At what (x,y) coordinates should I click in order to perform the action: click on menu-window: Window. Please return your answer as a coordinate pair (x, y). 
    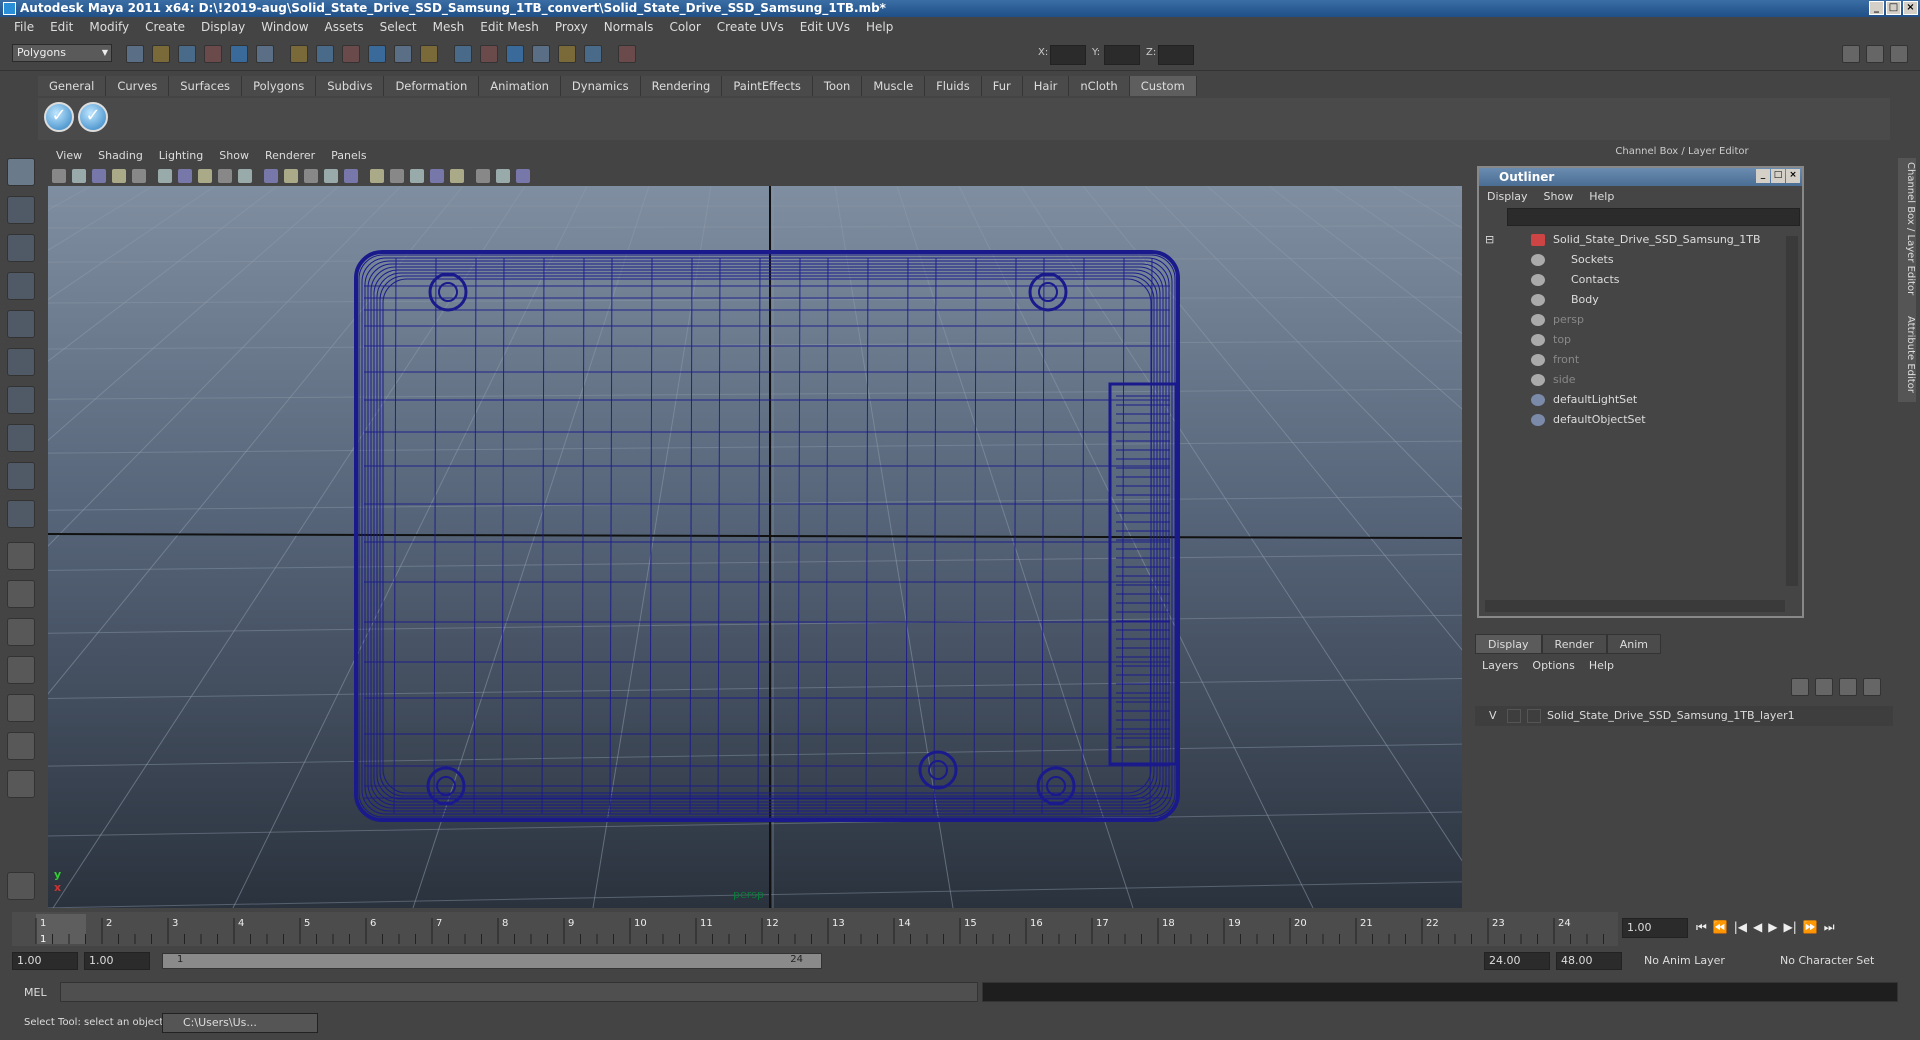
    Looking at the image, I should click on (284, 27).